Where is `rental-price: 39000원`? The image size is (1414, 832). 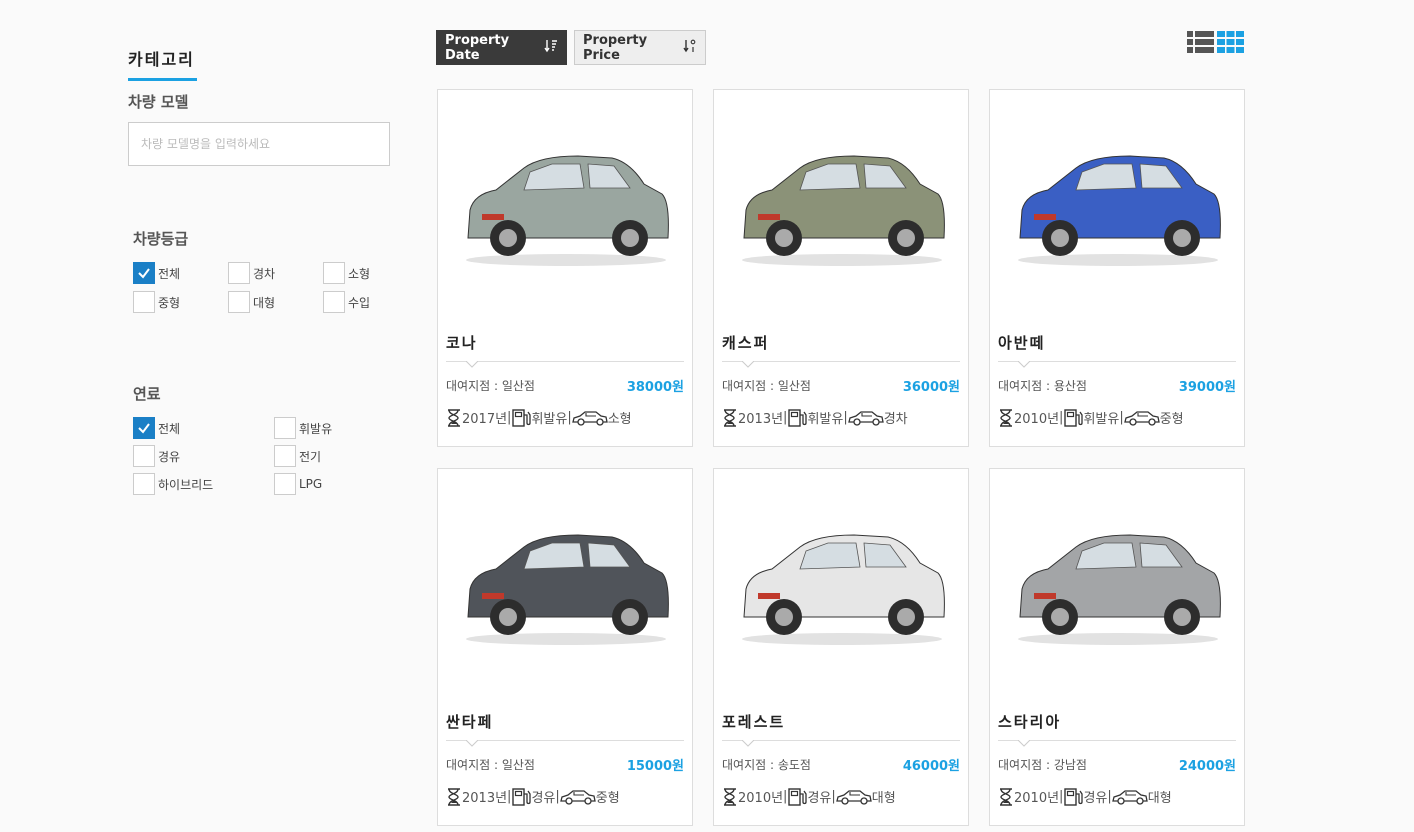
rental-price: 39000원 is located at coordinates (1207, 387).